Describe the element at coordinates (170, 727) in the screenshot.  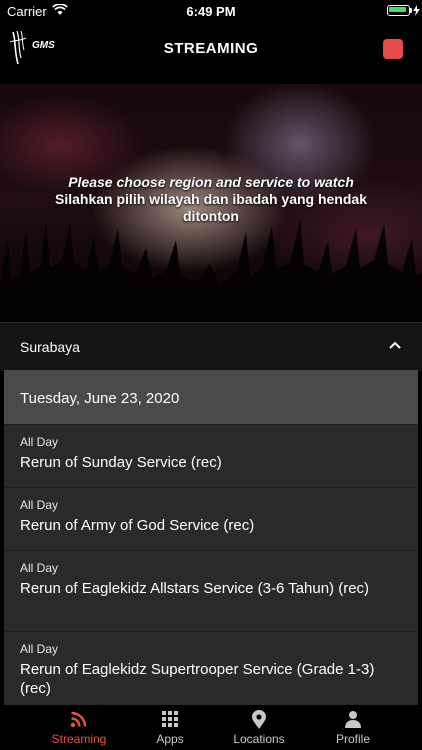
I see `tab-apps: Apps` at that location.